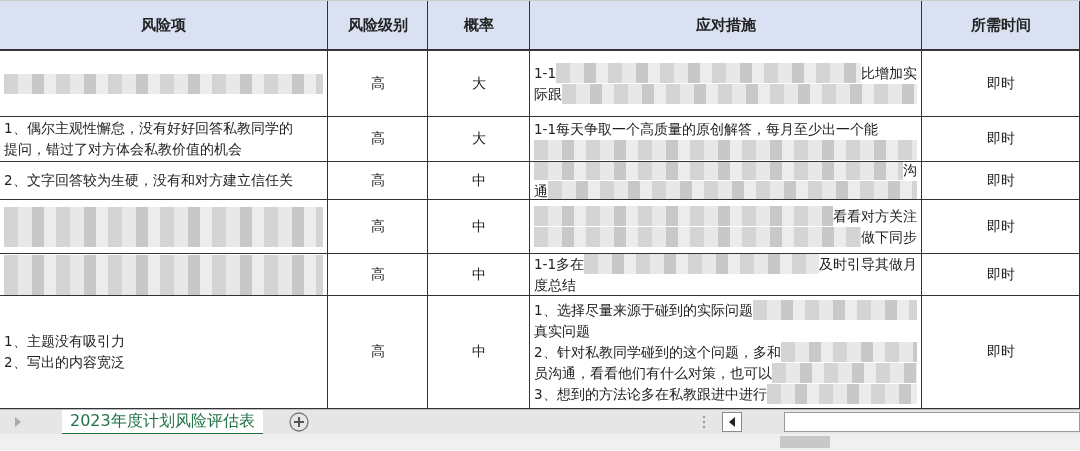 The height and width of the screenshot is (451, 1080). Describe the element at coordinates (298, 422) in the screenshot. I see `add-sheet-icon` at that location.